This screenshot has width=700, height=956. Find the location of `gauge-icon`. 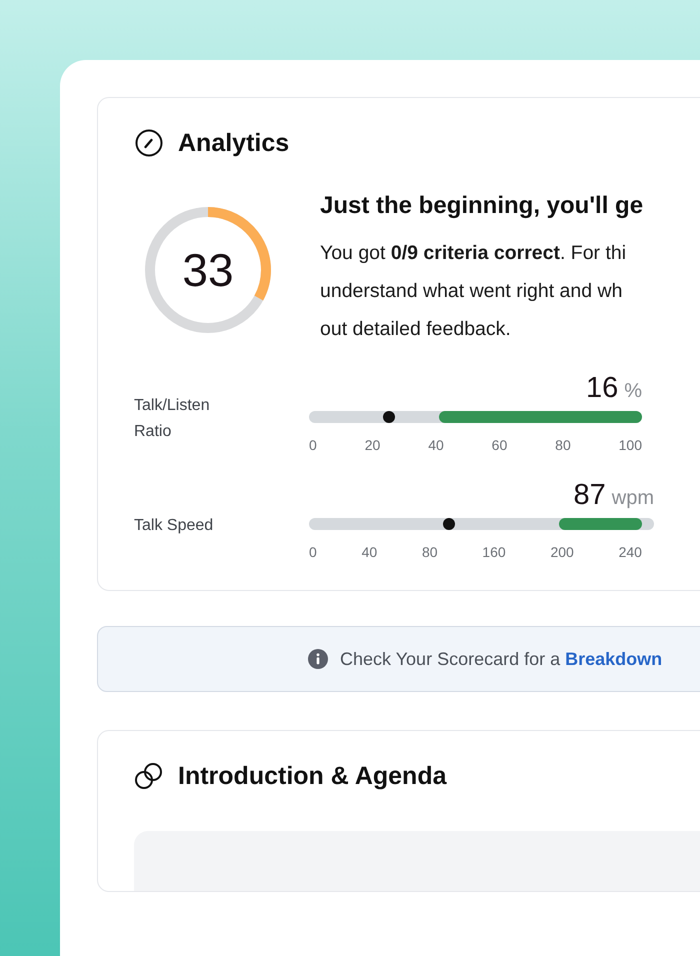

gauge-icon is located at coordinates (149, 143).